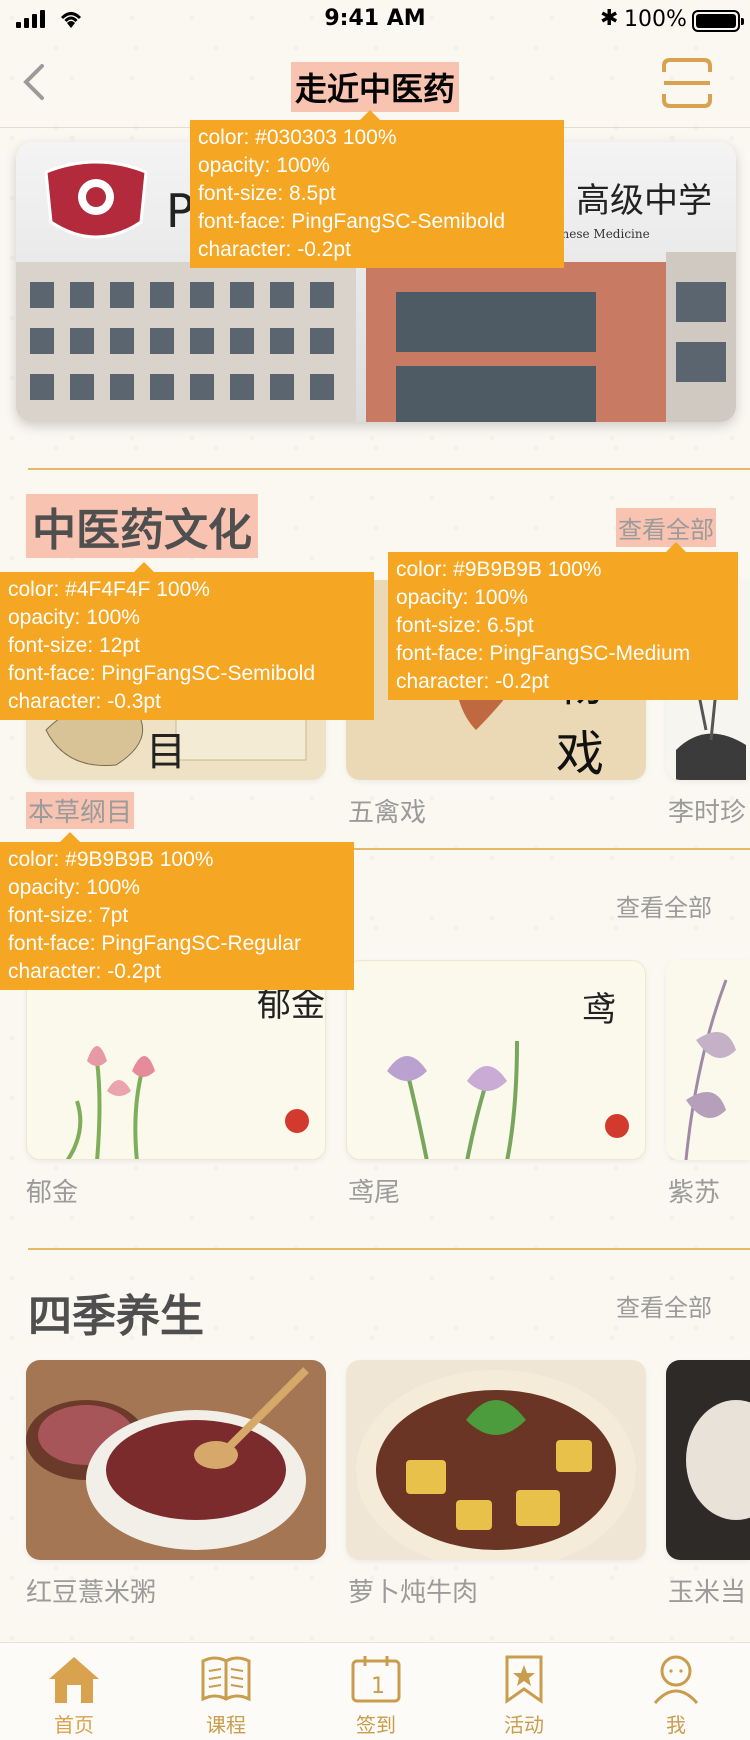 The image size is (750, 1740). I want to click on card-image-yuanwei: 鸢, so click(496, 1060).